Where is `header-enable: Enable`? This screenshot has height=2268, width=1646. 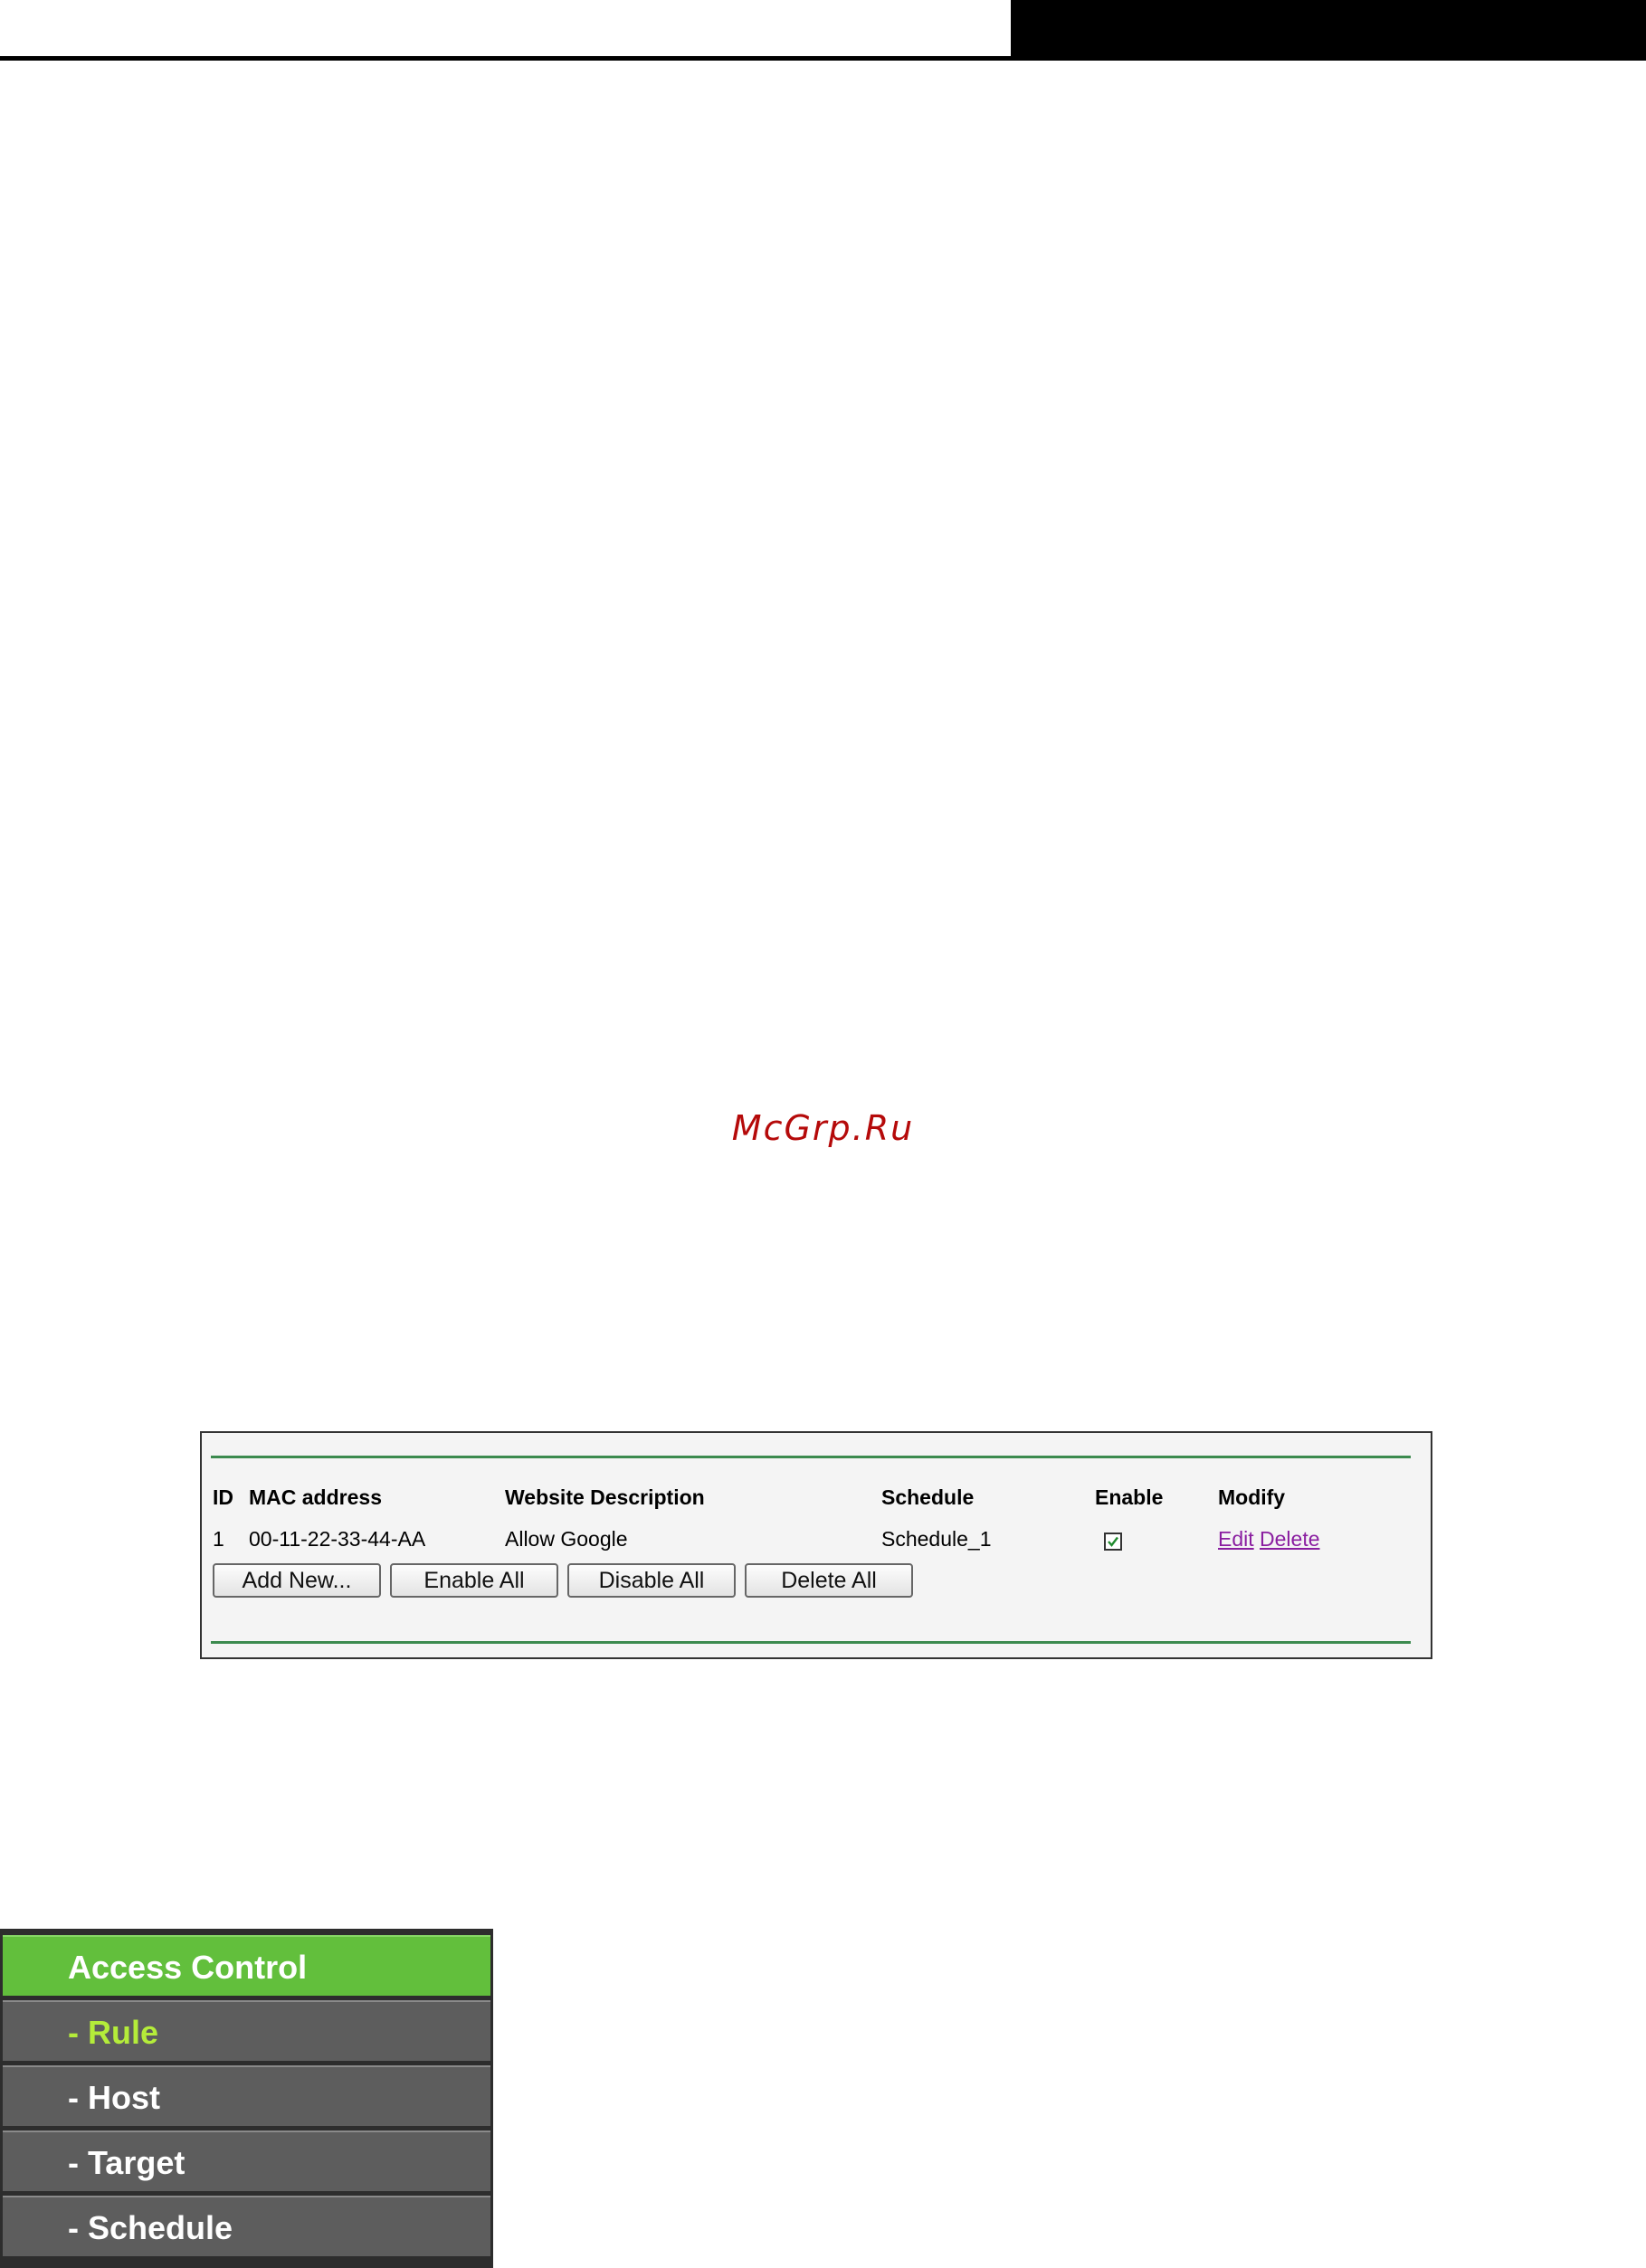
header-enable: Enable is located at coordinates (1129, 1497).